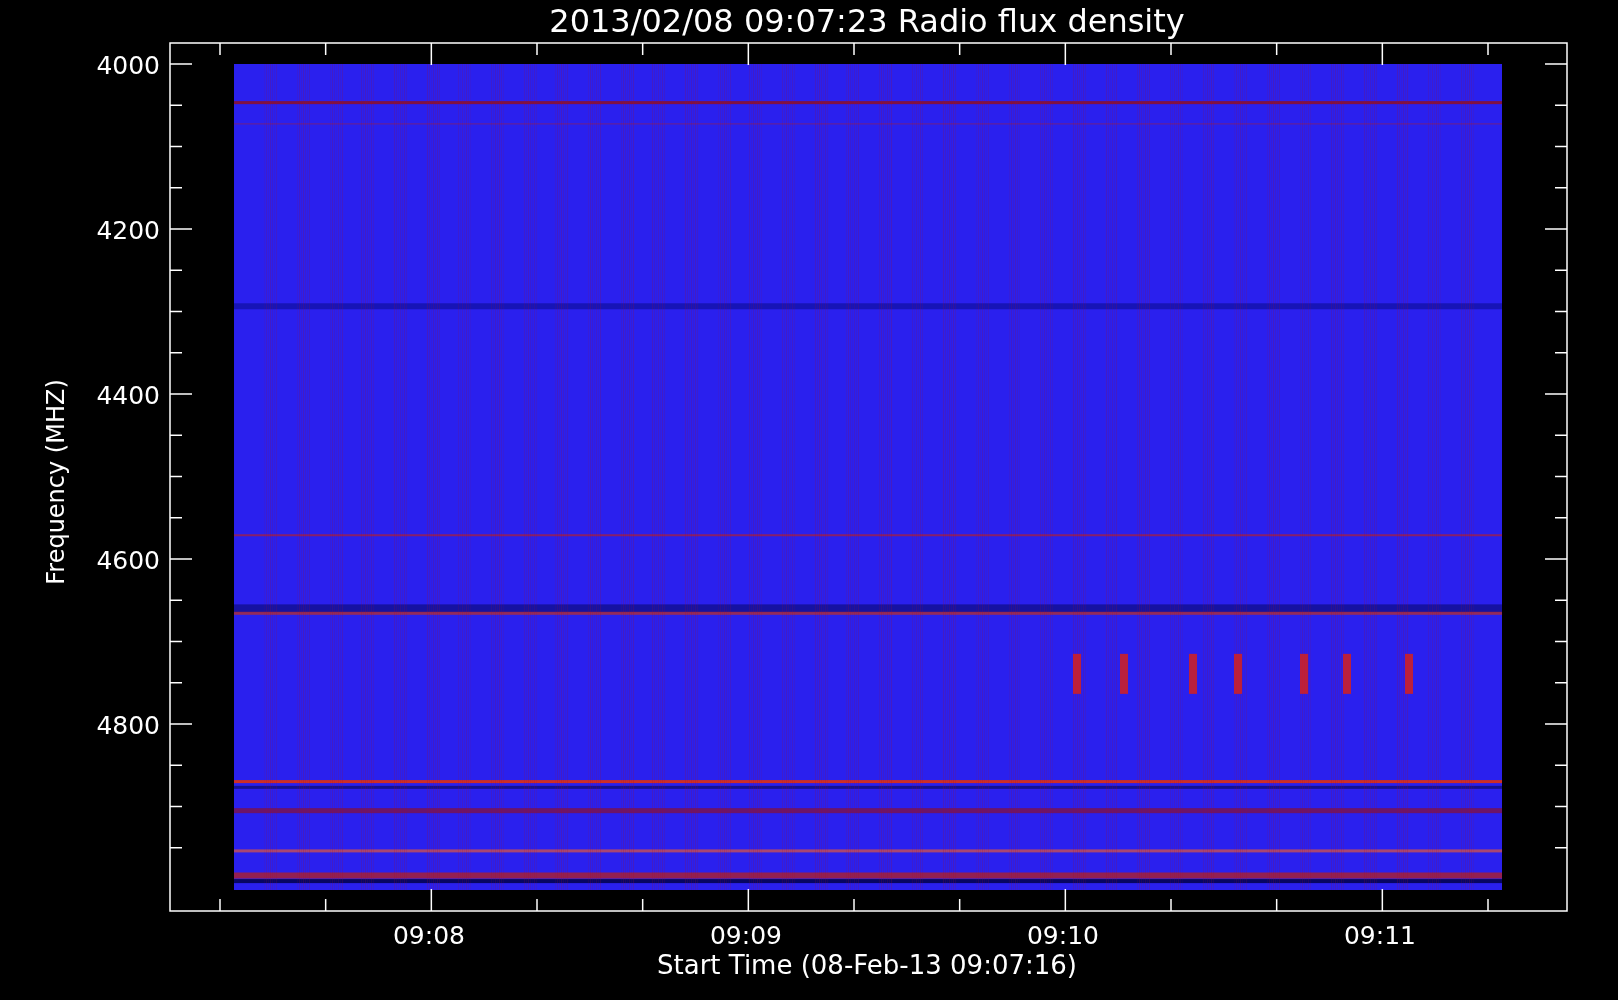  What do you see at coordinates (128, 395) in the screenshot?
I see `y-tick-label: 4400` at bounding box center [128, 395].